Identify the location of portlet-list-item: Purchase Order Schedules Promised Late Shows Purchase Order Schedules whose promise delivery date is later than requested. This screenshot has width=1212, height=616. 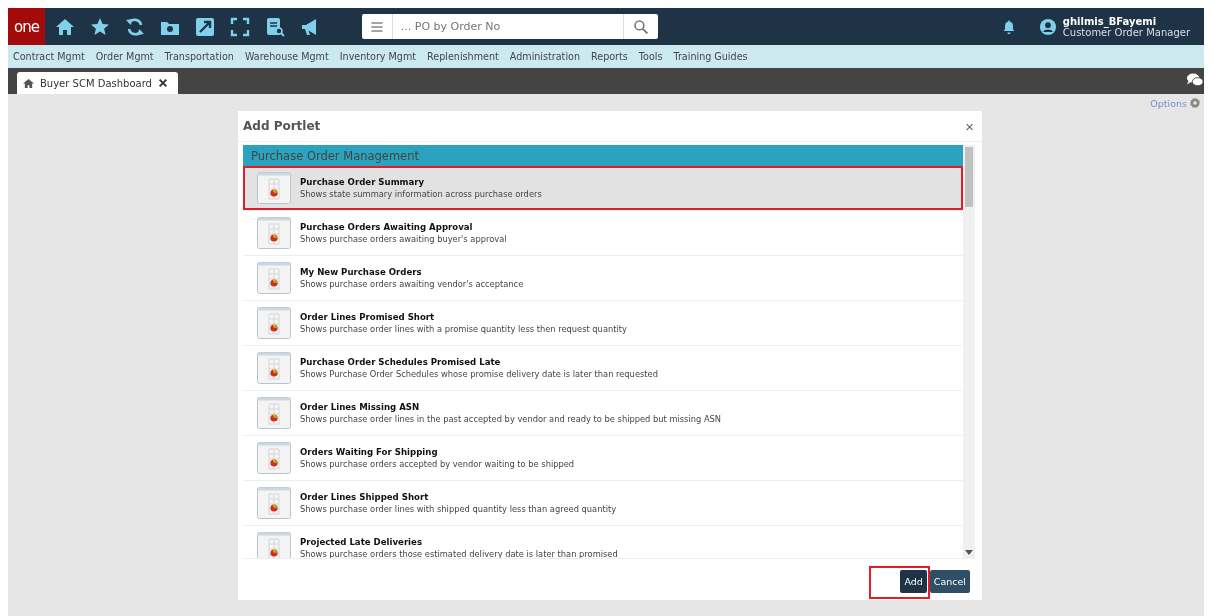
(603, 368).